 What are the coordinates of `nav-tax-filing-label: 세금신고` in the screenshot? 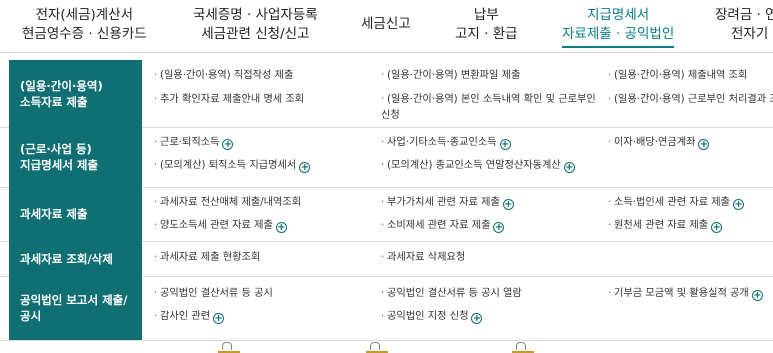 It's located at (386, 24).